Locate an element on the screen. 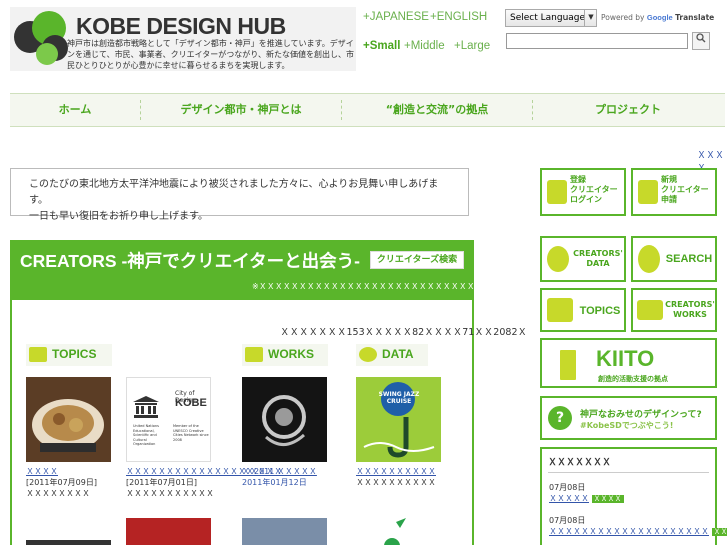 The width and height of the screenshot is (727, 545). news-title-link: ＸＸＸＸＸＸＸＸＸＸＸＸＸＸＸＸＸＸＸＸ is located at coordinates (629, 531).